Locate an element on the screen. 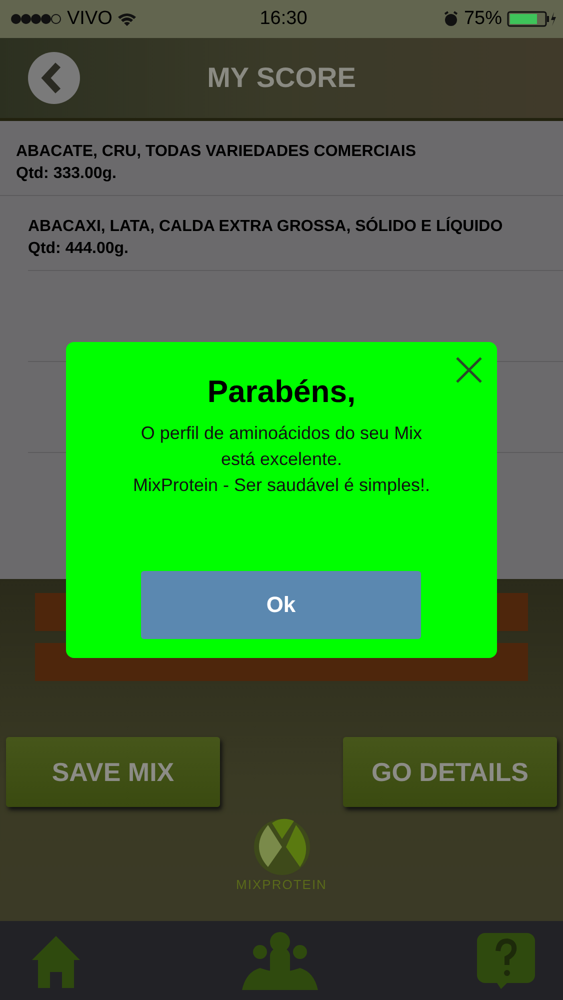  signal-icon is located at coordinates (36, 19).